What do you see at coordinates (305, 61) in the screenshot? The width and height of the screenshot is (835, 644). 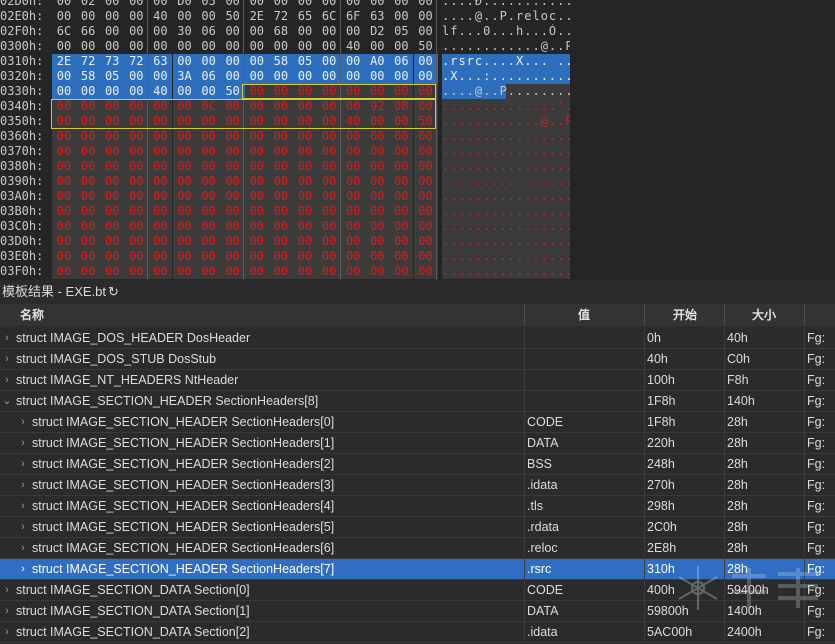 I see `hex-byte: 05` at bounding box center [305, 61].